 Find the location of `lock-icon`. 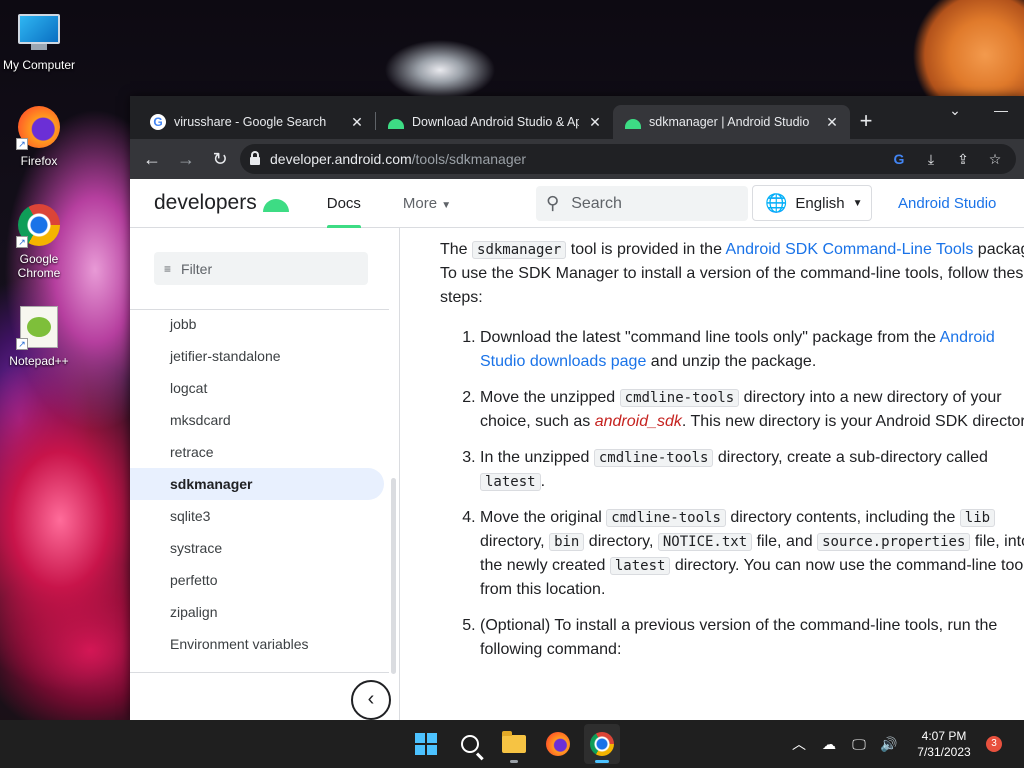

lock-icon is located at coordinates (255, 158).